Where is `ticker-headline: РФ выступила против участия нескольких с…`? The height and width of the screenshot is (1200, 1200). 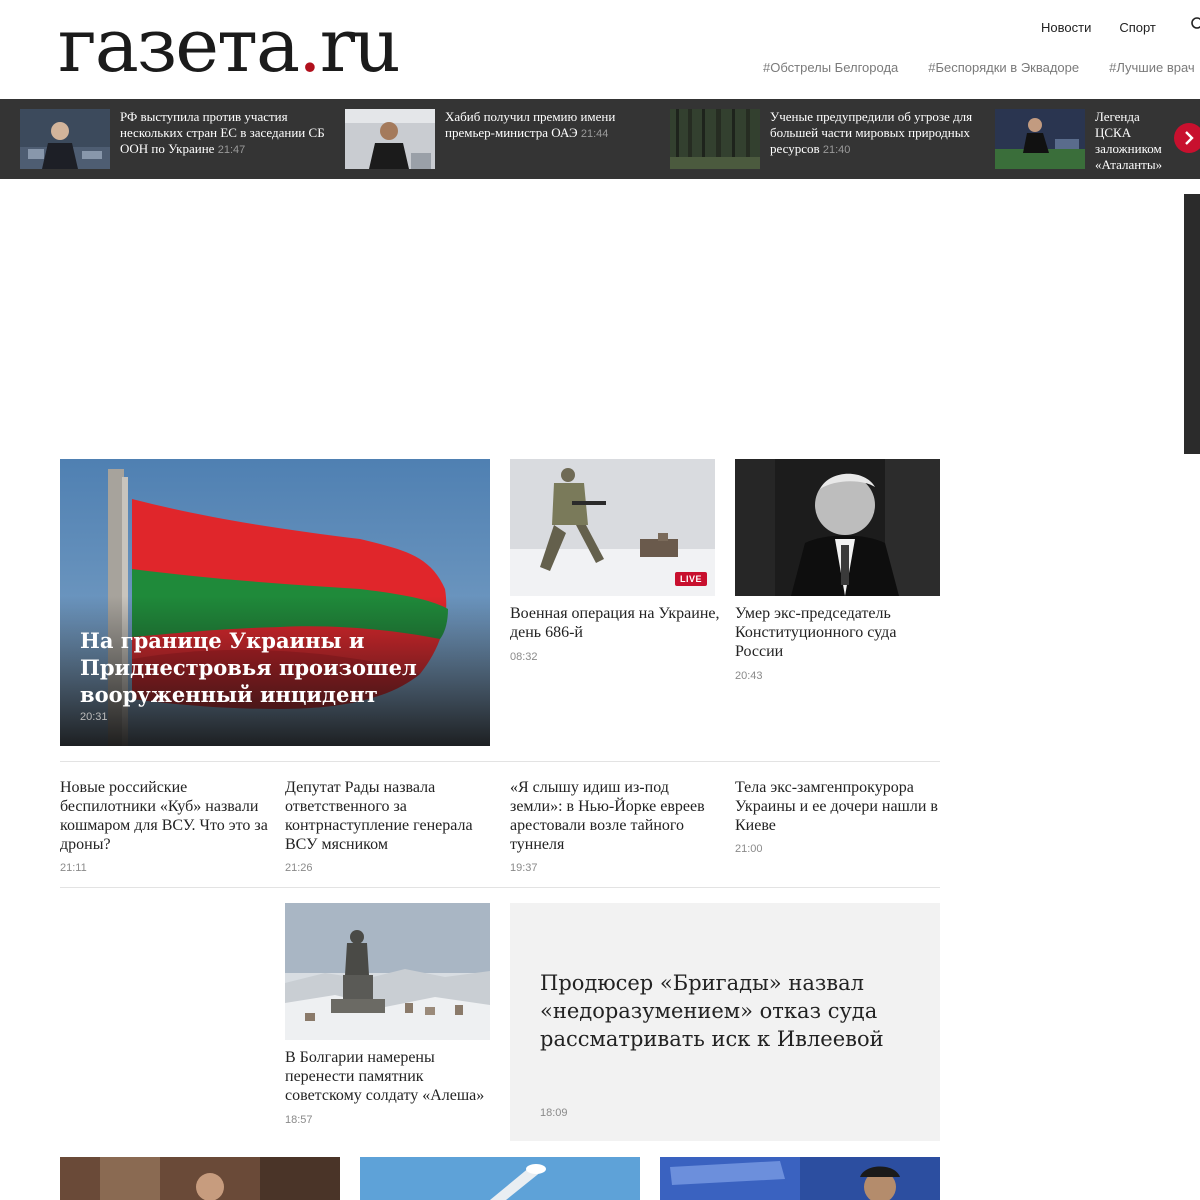
ticker-headline: РФ выступила против участия нескольких с… is located at coordinates (229, 139).